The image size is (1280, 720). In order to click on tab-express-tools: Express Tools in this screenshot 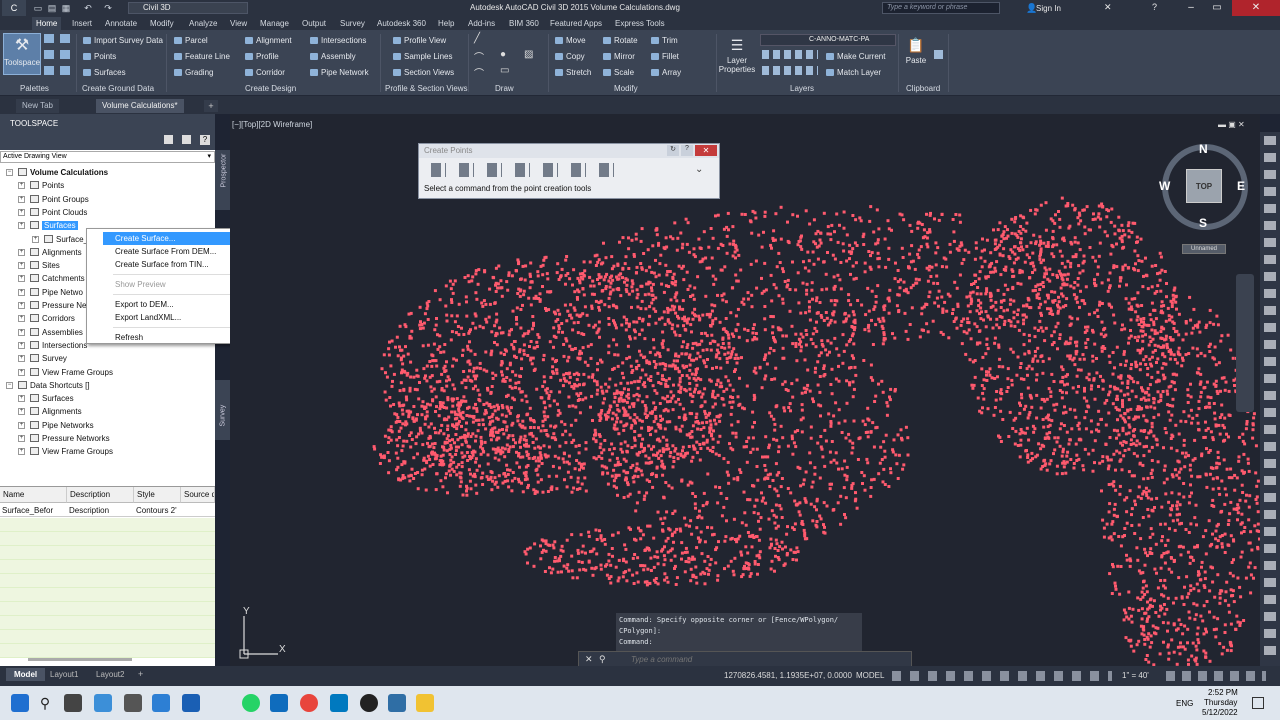, I will do `click(640, 23)`.